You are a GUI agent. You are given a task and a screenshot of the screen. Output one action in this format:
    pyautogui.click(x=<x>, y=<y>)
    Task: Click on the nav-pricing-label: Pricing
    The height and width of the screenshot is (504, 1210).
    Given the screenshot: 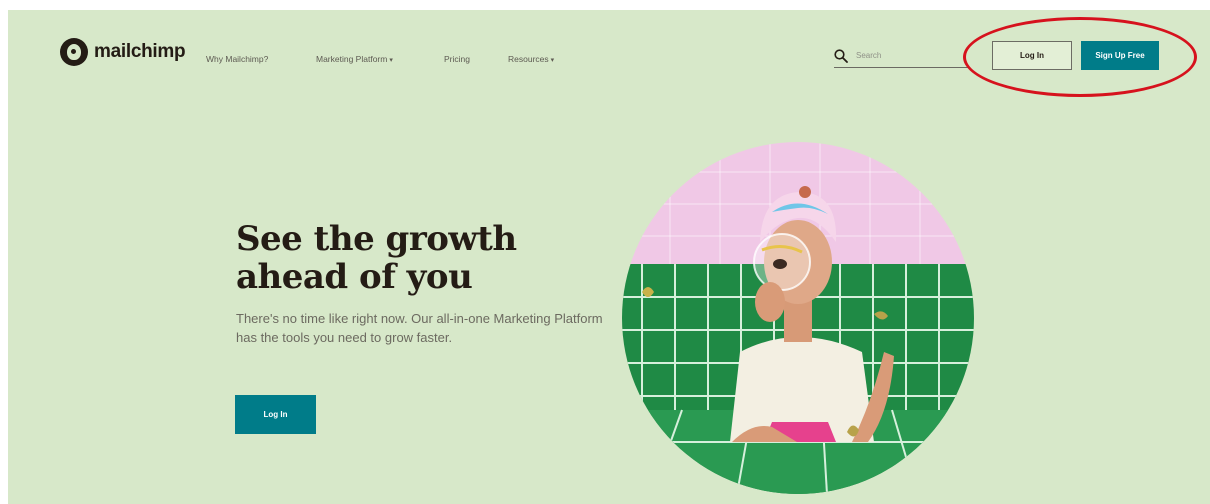 What is the action you would take?
    pyautogui.click(x=457, y=59)
    